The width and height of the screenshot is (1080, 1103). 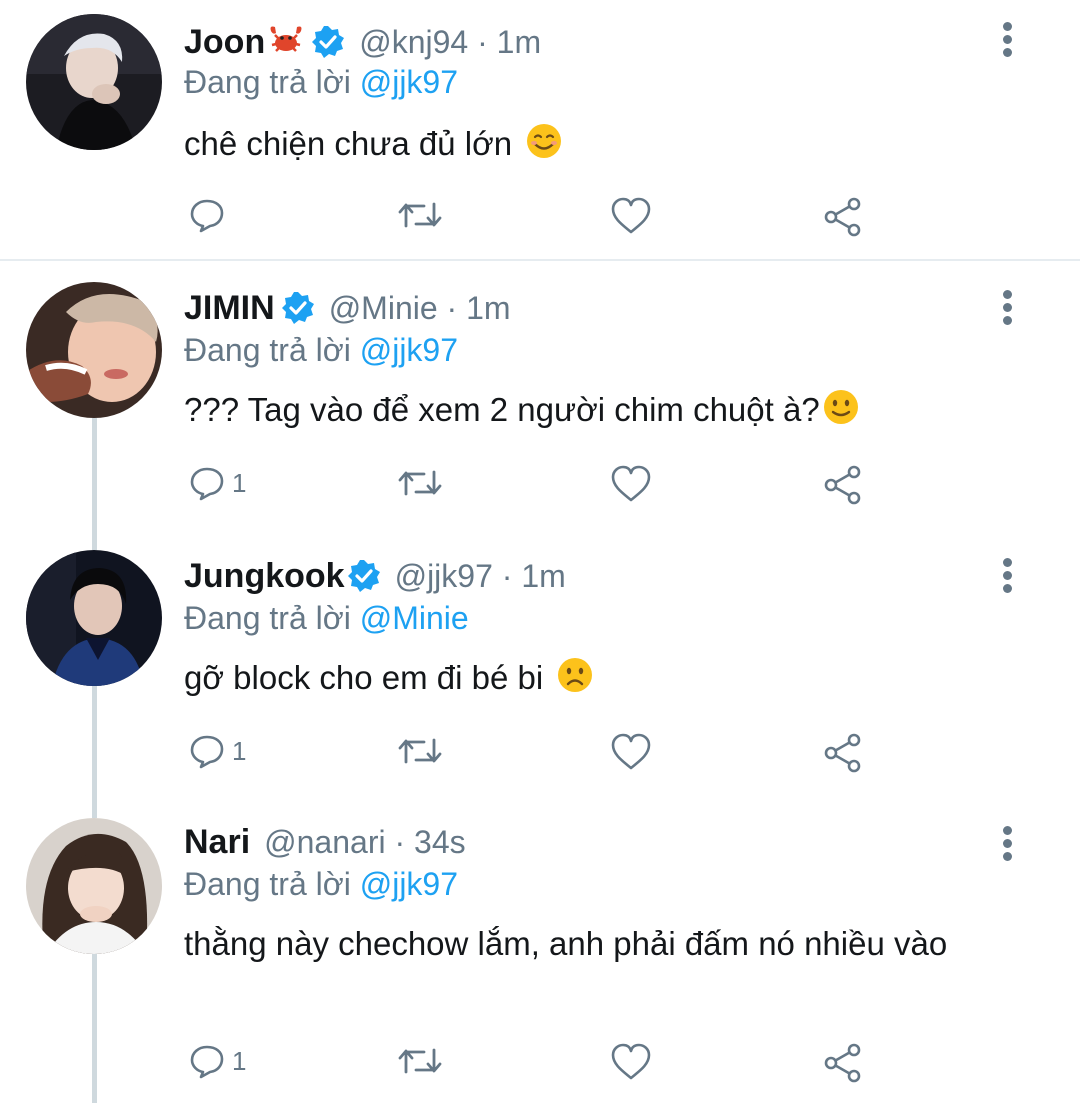 What do you see at coordinates (364, 678) in the screenshot?
I see `tweet-body: gỡ block cho em đi bé bi` at bounding box center [364, 678].